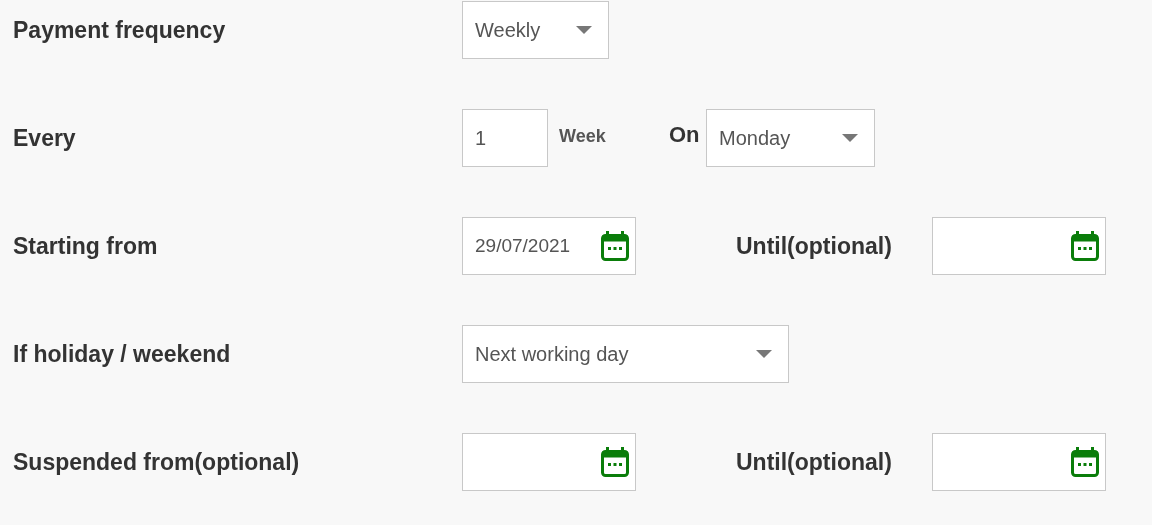 Image resolution: width=1152 pixels, height=525 pixels. I want to click on dropdown: Weekly, so click(535, 30).